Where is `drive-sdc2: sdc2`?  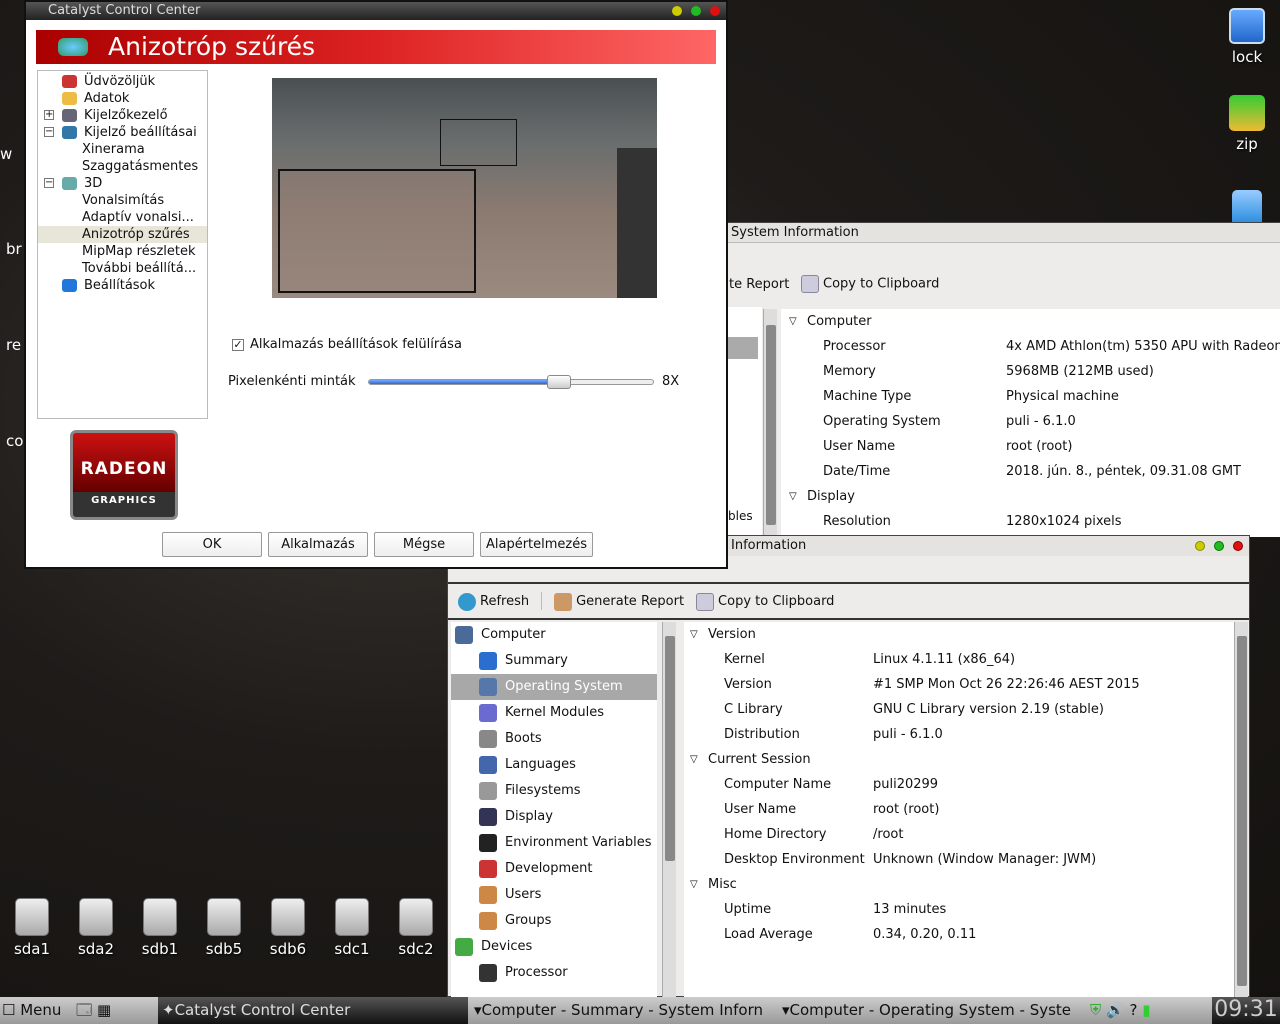
drive-sdc2: sdc2 is located at coordinates (416, 928).